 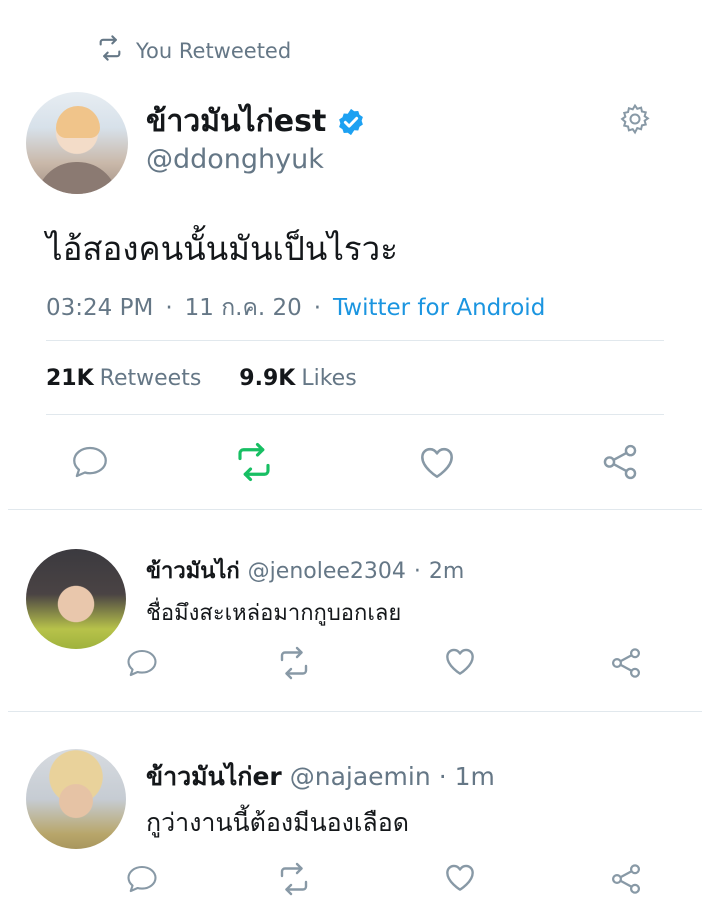 I want to click on reply-text: กูว่างานนี้ต้องมีนองเลือด, so click(x=278, y=822).